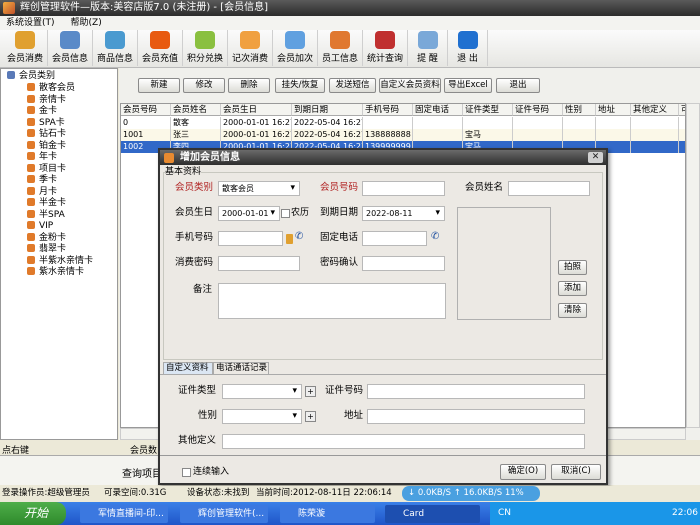  Describe the element at coordinates (62, 272) in the screenshot. I see `tree-item-label: 紫水亲情卡` at that location.